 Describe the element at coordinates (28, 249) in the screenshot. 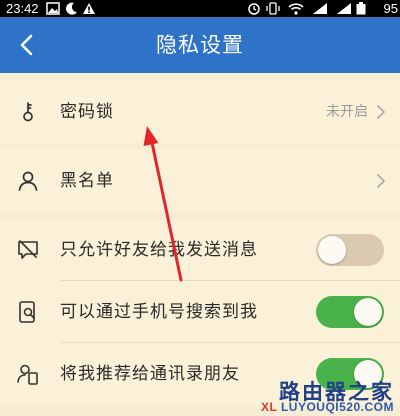

I see `message-blocked-icon` at that location.